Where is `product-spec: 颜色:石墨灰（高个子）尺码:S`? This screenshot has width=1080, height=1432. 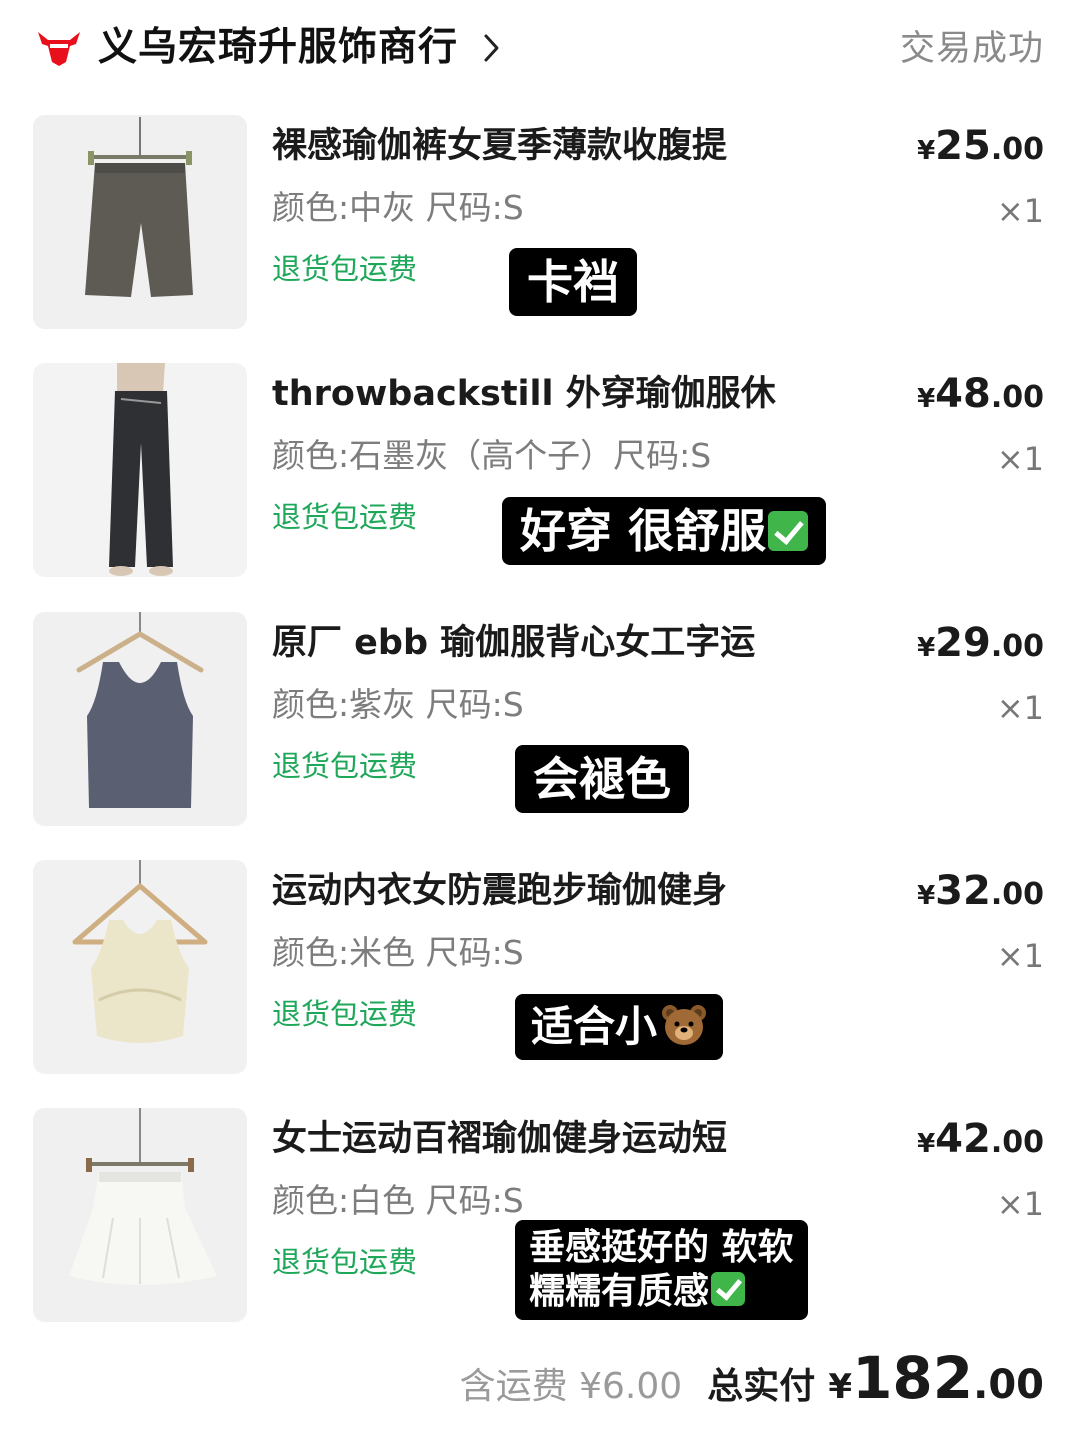
product-spec: 颜色:石墨灰（高个子）尺码:S is located at coordinates (492, 455).